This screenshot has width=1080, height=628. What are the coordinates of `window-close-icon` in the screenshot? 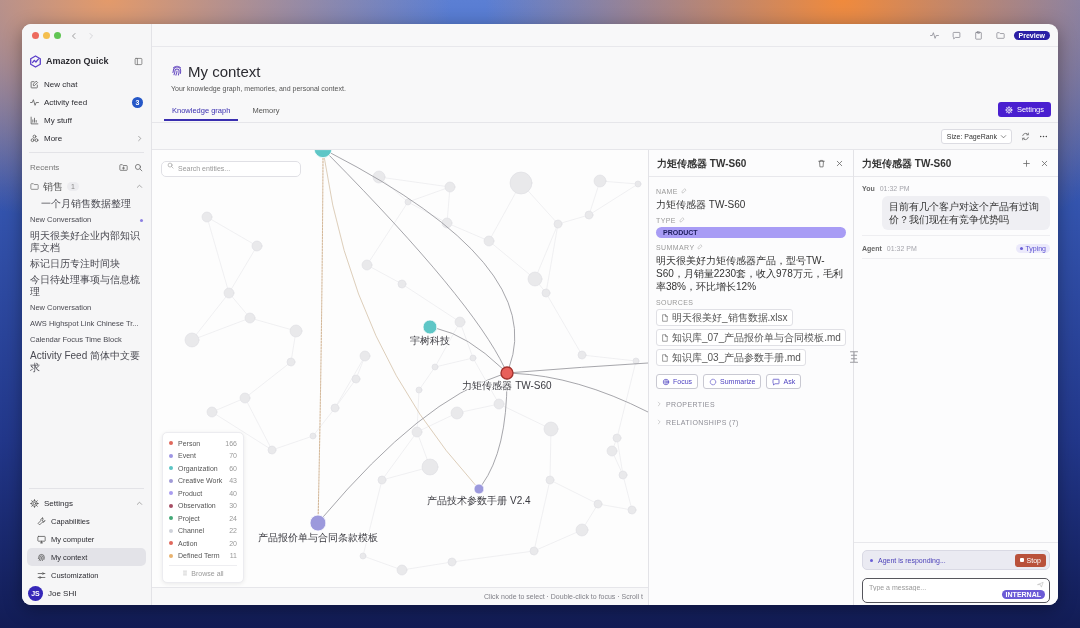 It's located at (35, 35).